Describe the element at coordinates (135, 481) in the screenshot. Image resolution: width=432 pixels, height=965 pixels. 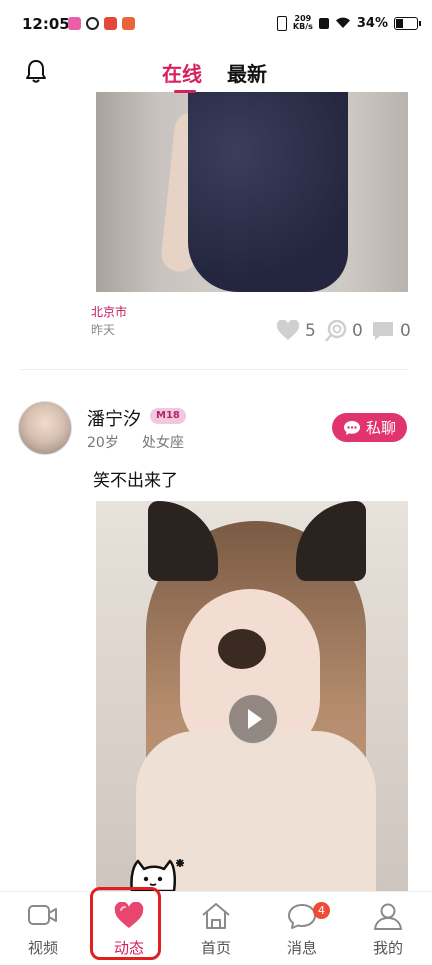
I see `post-caption: 笑不出来了` at that location.